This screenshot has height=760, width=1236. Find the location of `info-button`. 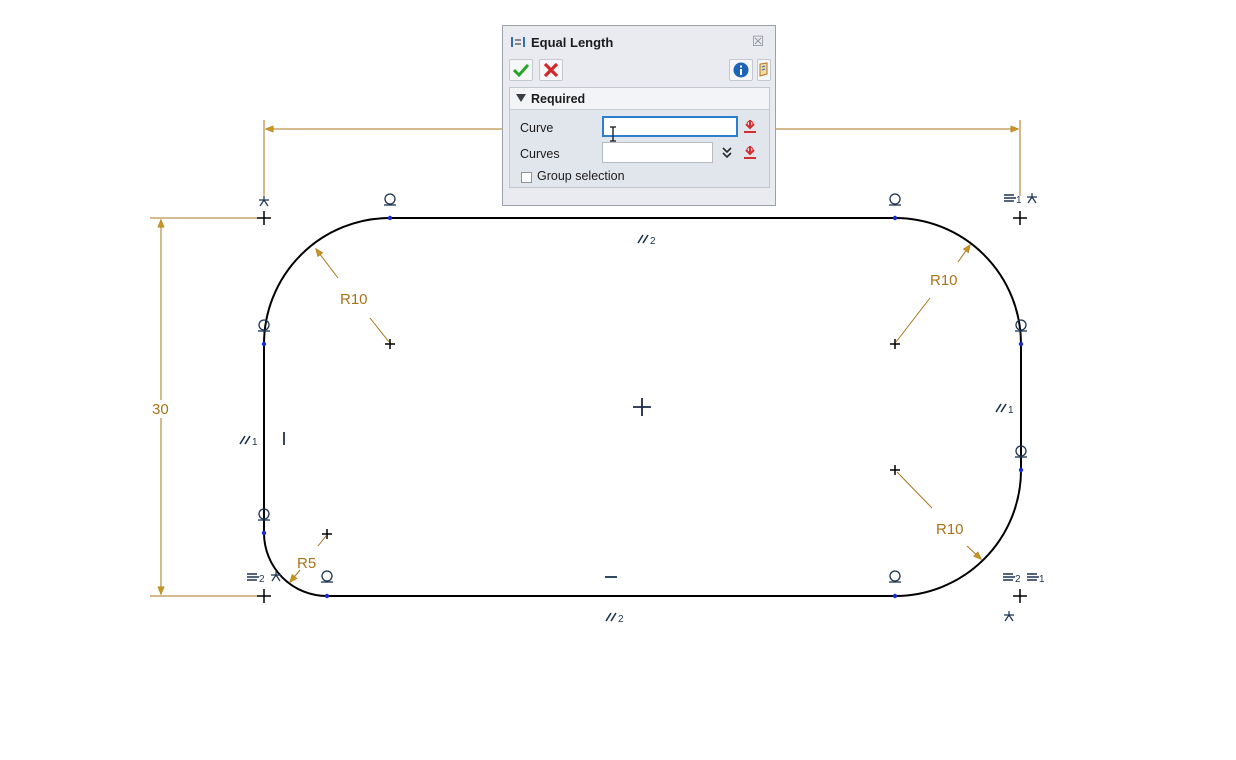

info-button is located at coordinates (741, 70).